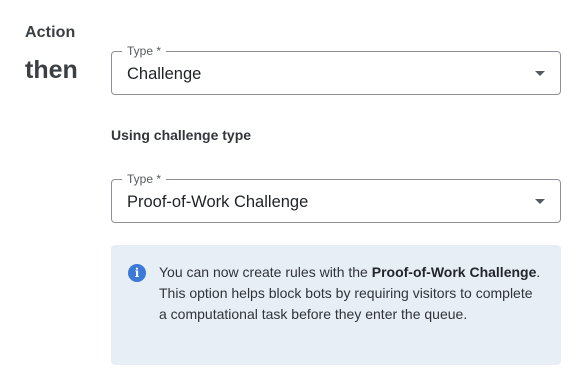 The width and height of the screenshot is (587, 384). I want to click on action-type-select: Type * Challenge, so click(336, 69).